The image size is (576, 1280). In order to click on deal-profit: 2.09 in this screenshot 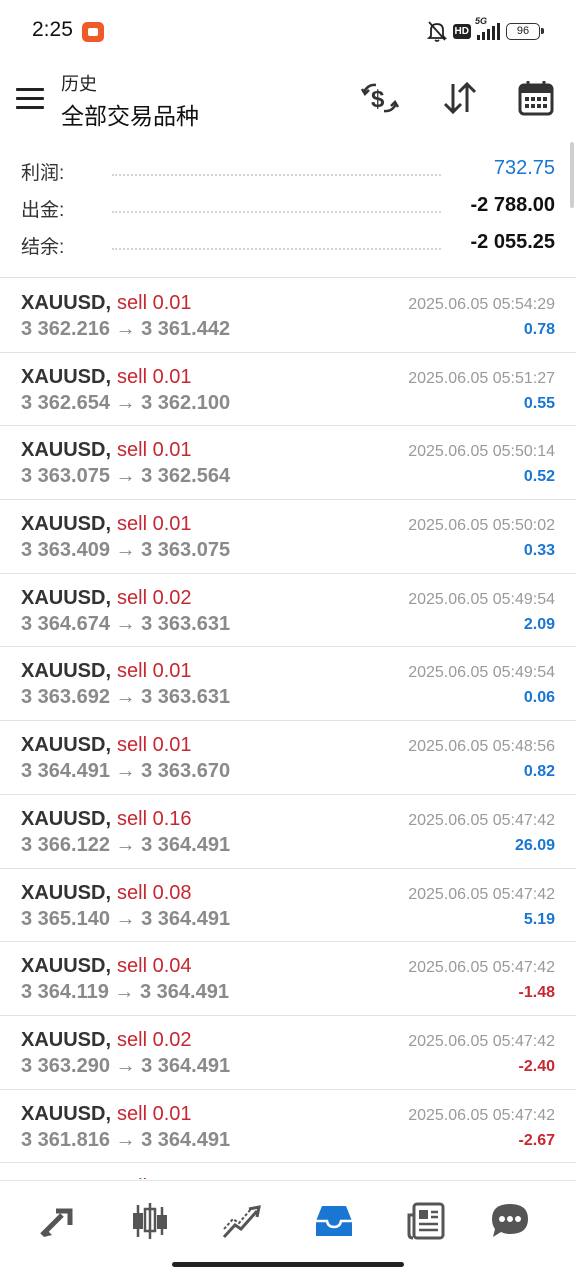, I will do `click(539, 624)`.